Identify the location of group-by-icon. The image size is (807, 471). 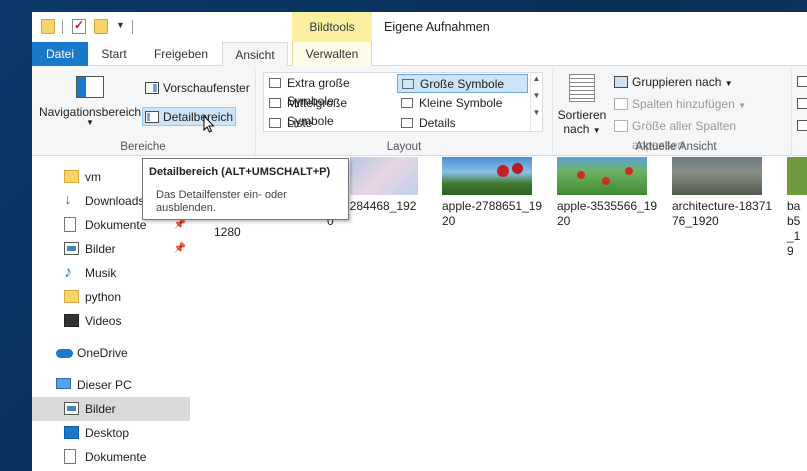
(621, 82).